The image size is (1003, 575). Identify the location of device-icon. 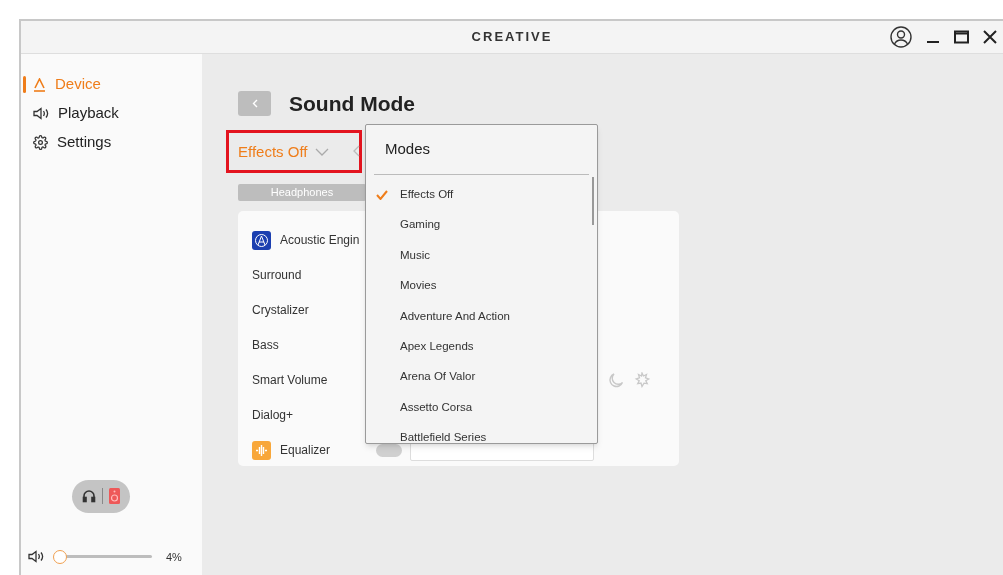
(39, 84).